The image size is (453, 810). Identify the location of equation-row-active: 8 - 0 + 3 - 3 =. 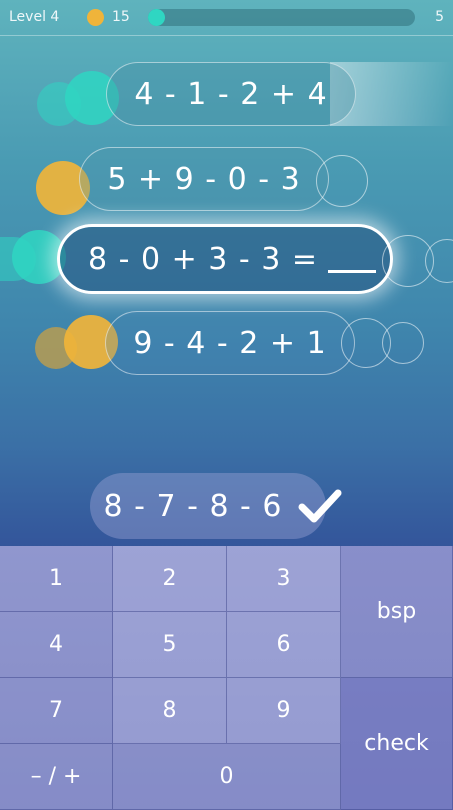
(225, 259).